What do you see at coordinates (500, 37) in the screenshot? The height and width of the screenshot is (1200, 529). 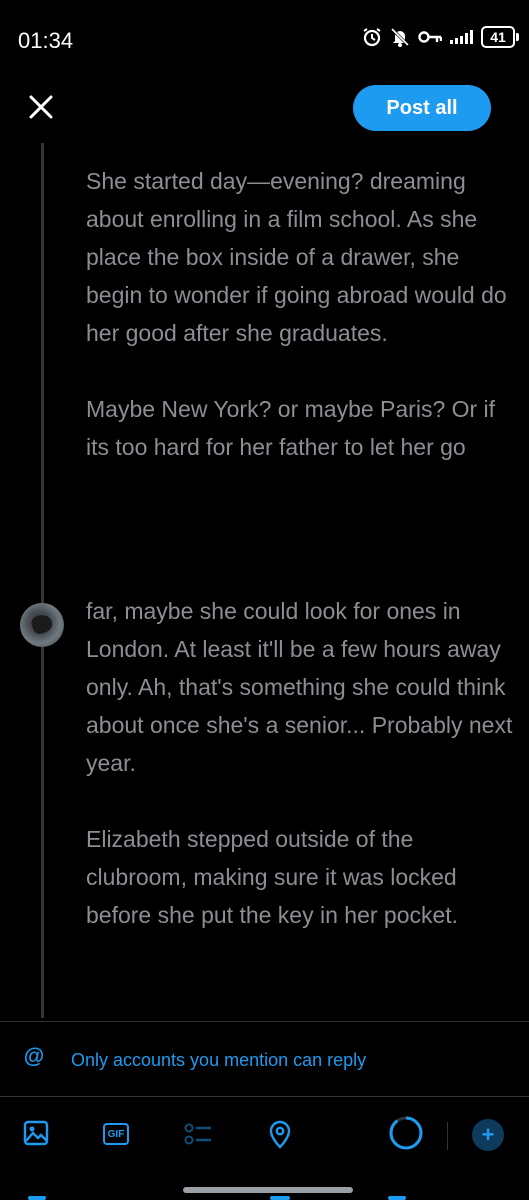 I see `battery-icon: 41` at bounding box center [500, 37].